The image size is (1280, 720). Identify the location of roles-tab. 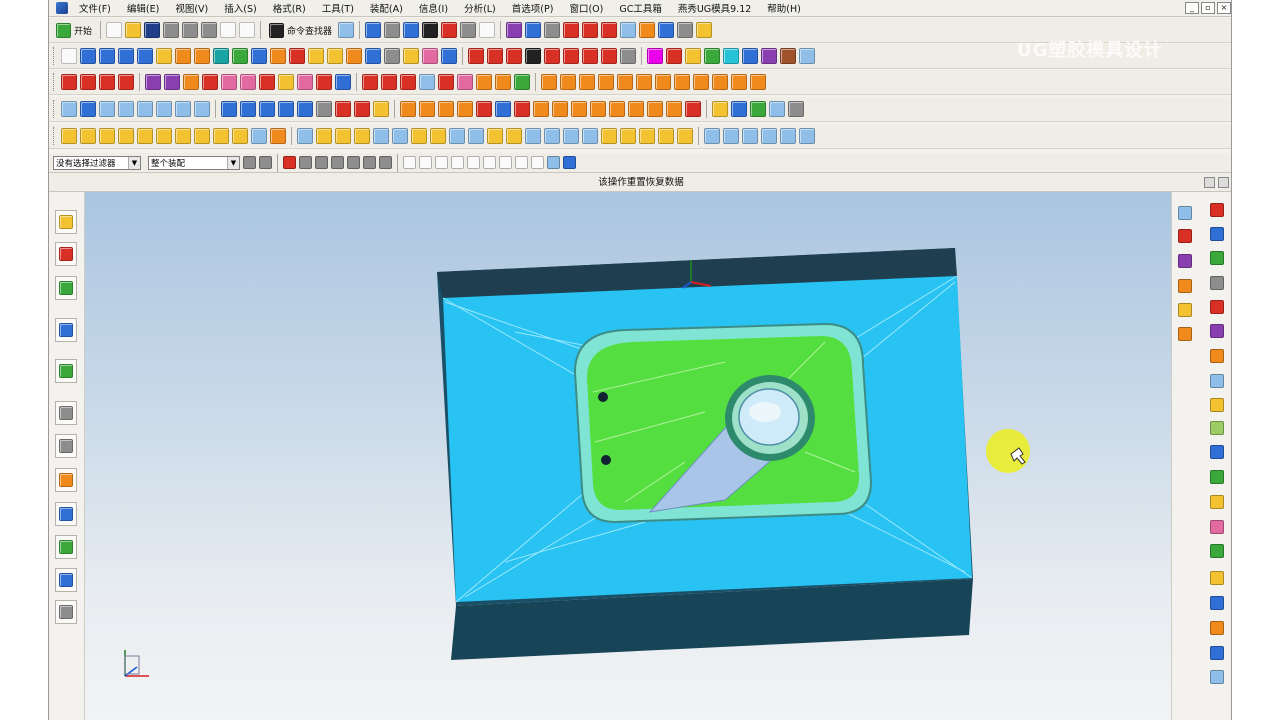
(66, 480).